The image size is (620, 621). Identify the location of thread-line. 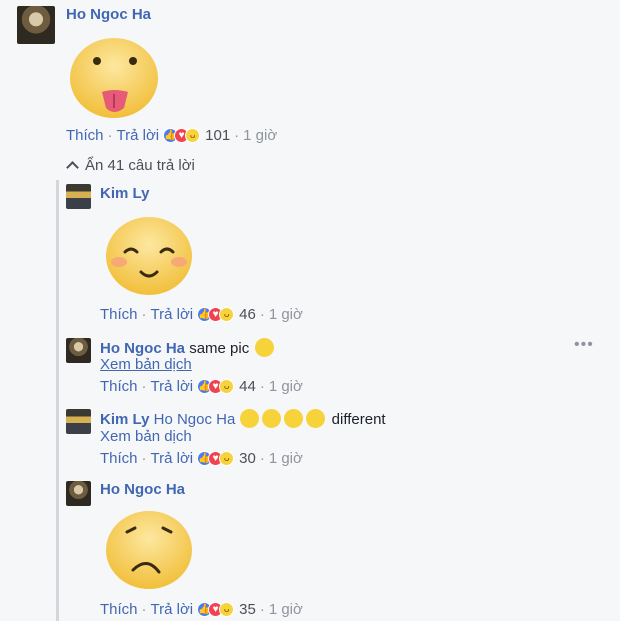
(57, 400).